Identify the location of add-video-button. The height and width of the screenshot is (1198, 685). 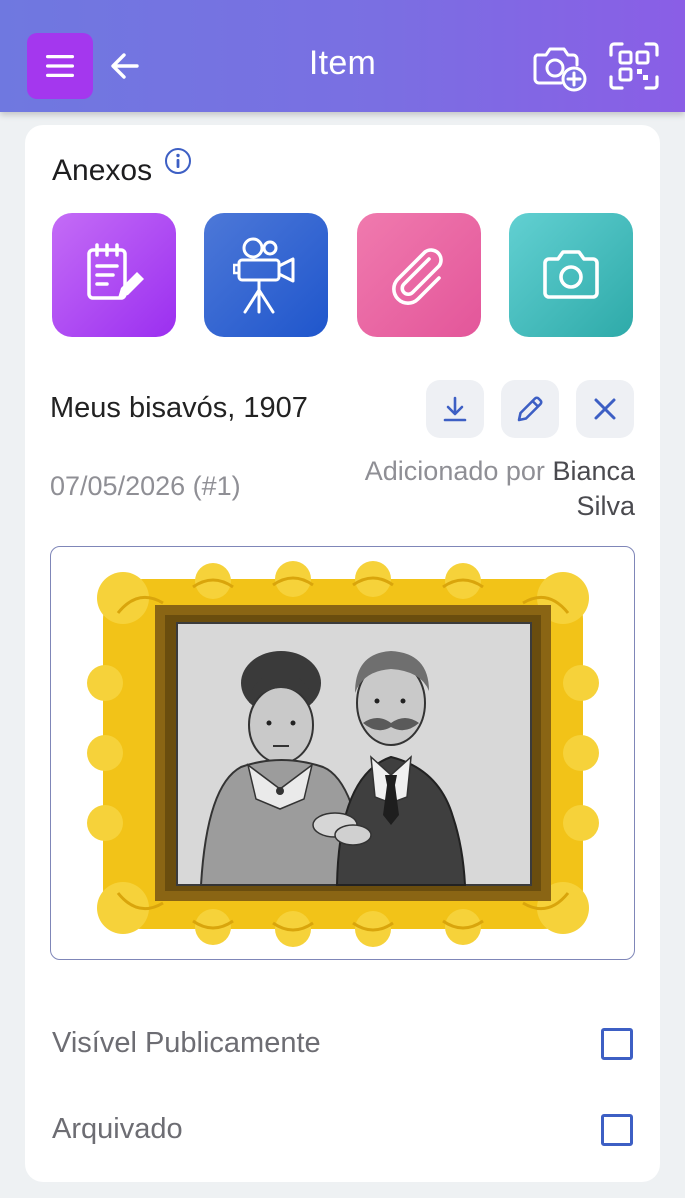
(266, 275).